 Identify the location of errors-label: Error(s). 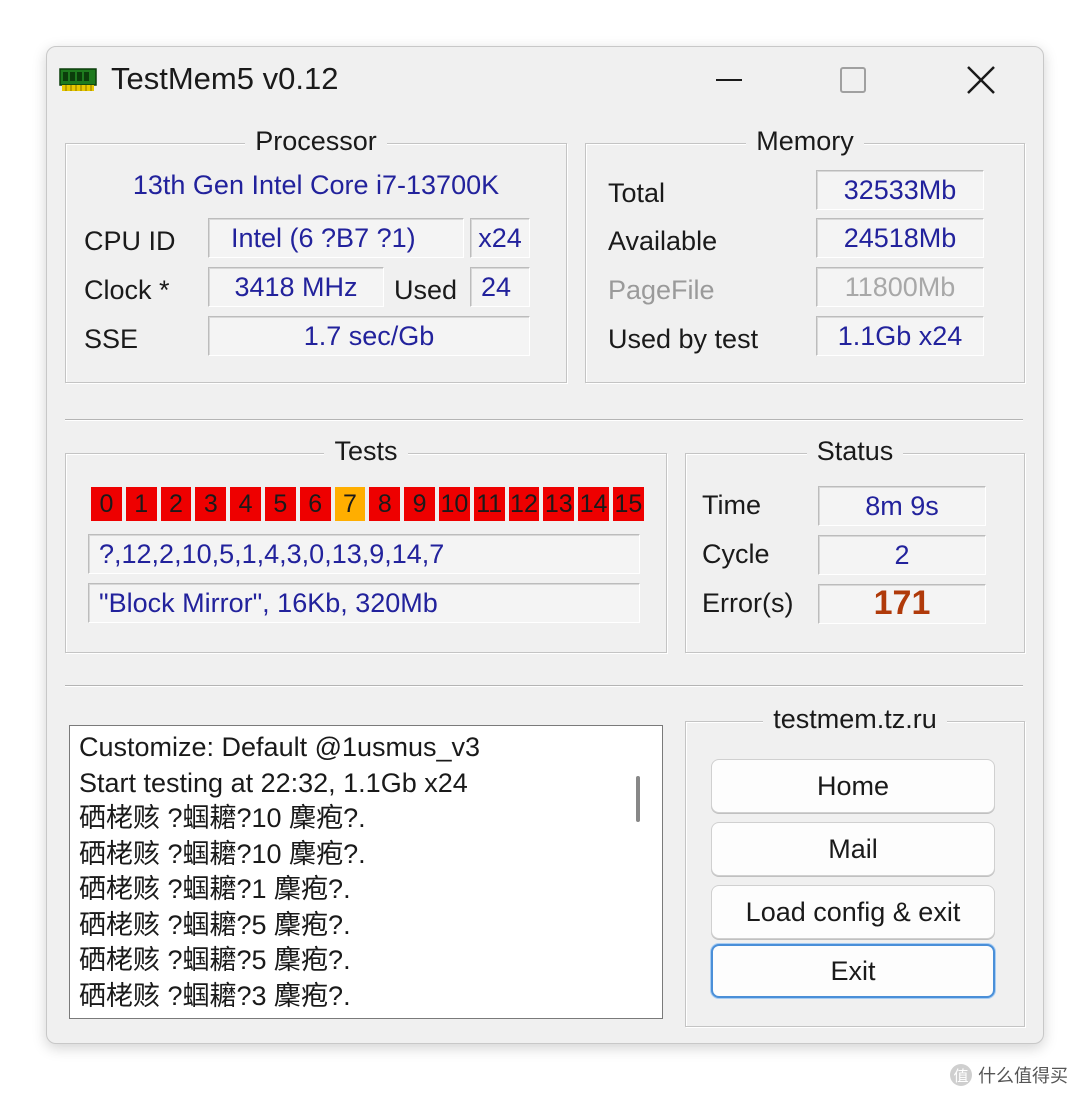
(748, 603).